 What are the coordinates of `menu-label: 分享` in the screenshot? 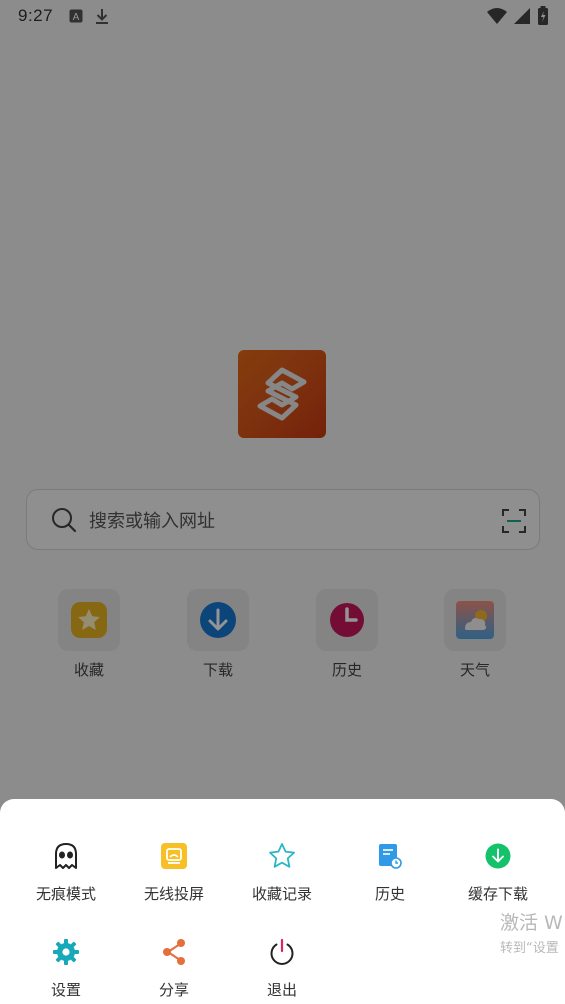 It's located at (173, 990).